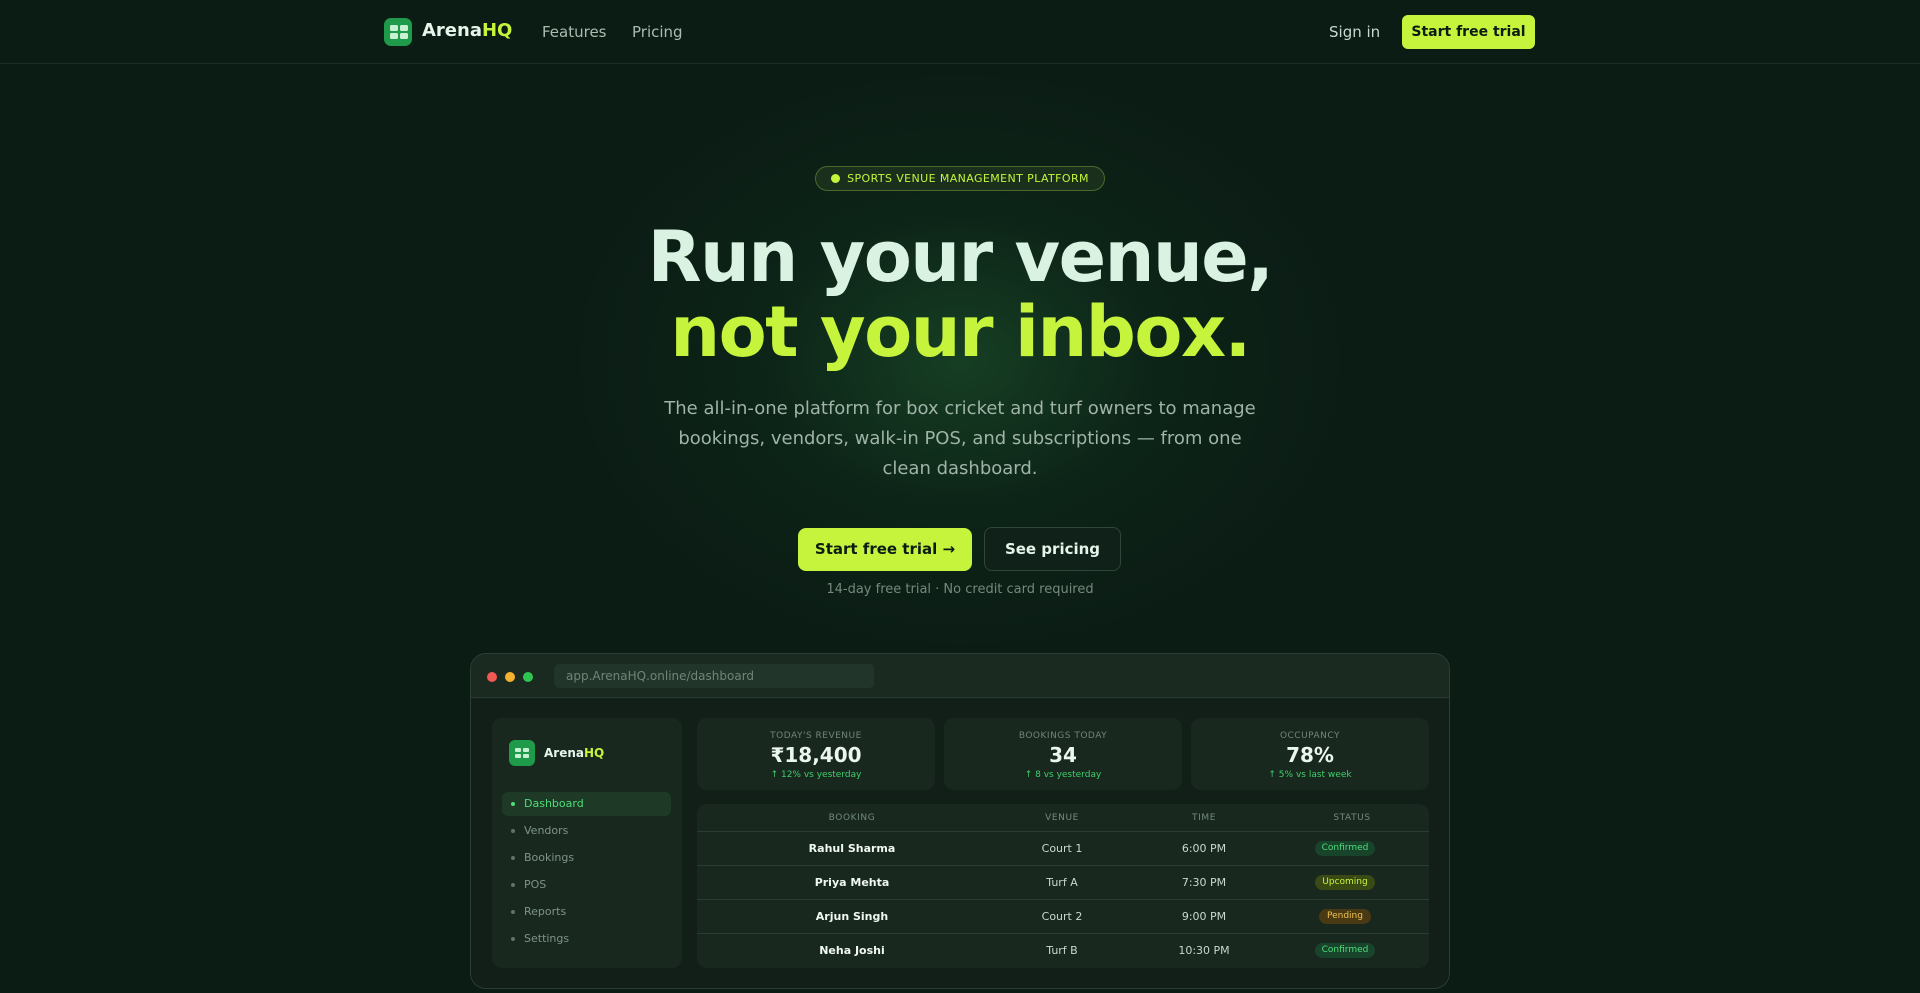 The height and width of the screenshot is (993, 1920). What do you see at coordinates (852, 950) in the screenshot?
I see `booking-name: Neha Joshi` at bounding box center [852, 950].